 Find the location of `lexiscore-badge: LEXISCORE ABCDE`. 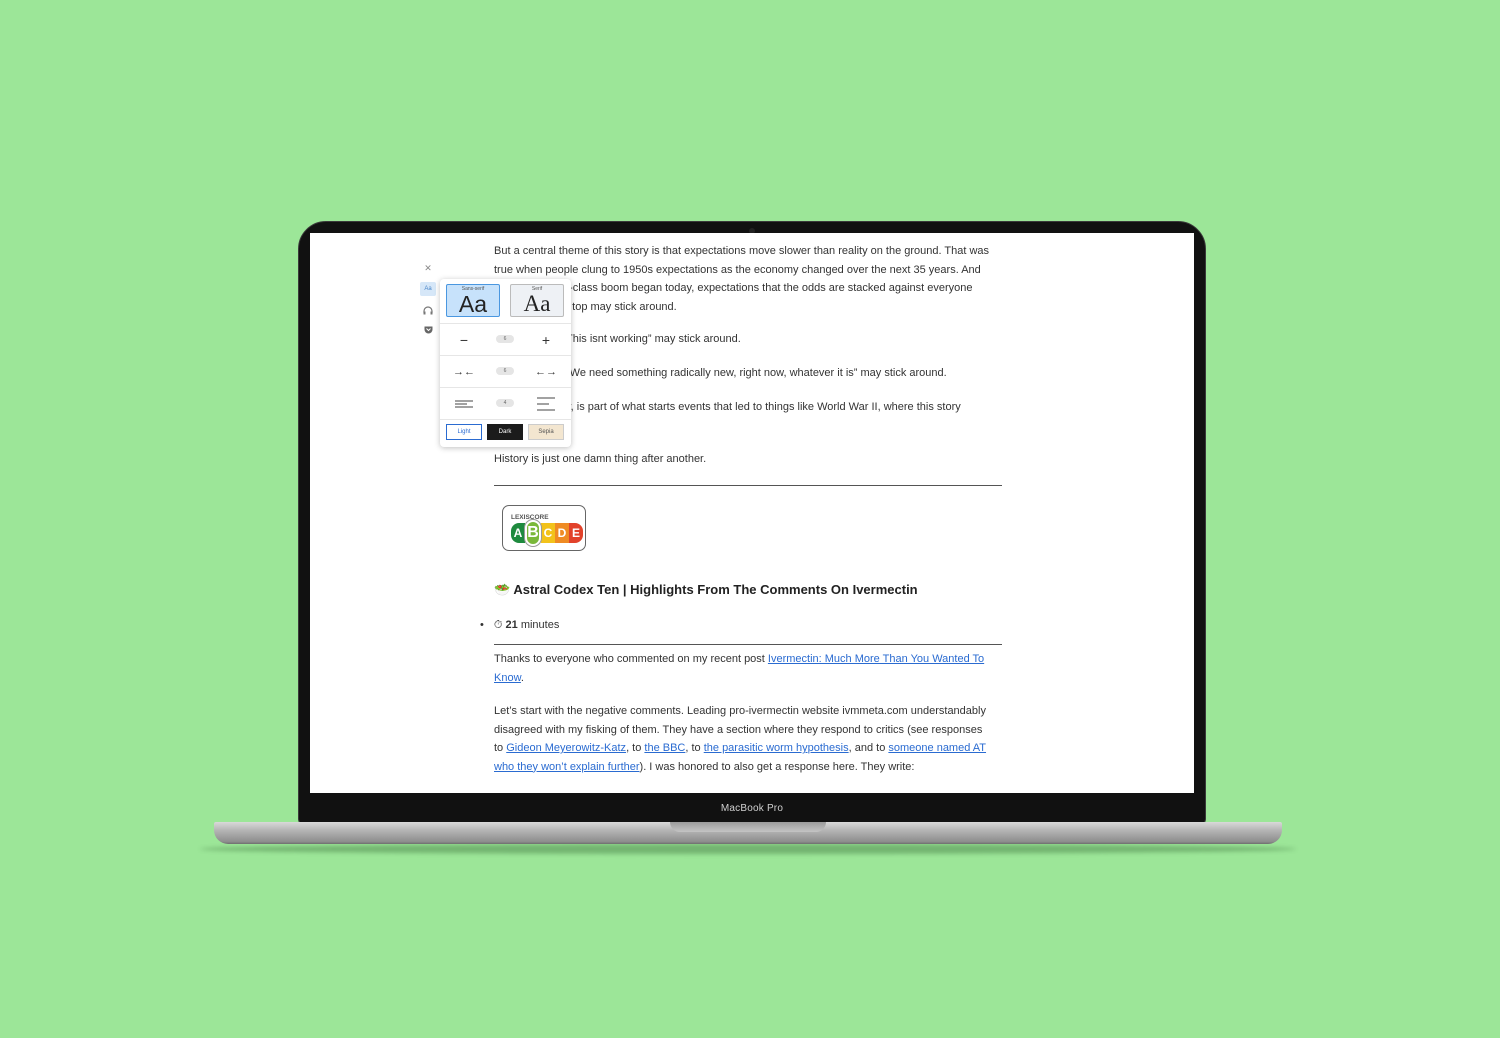

lexiscore-badge: LEXISCORE ABCDE is located at coordinates (544, 528).